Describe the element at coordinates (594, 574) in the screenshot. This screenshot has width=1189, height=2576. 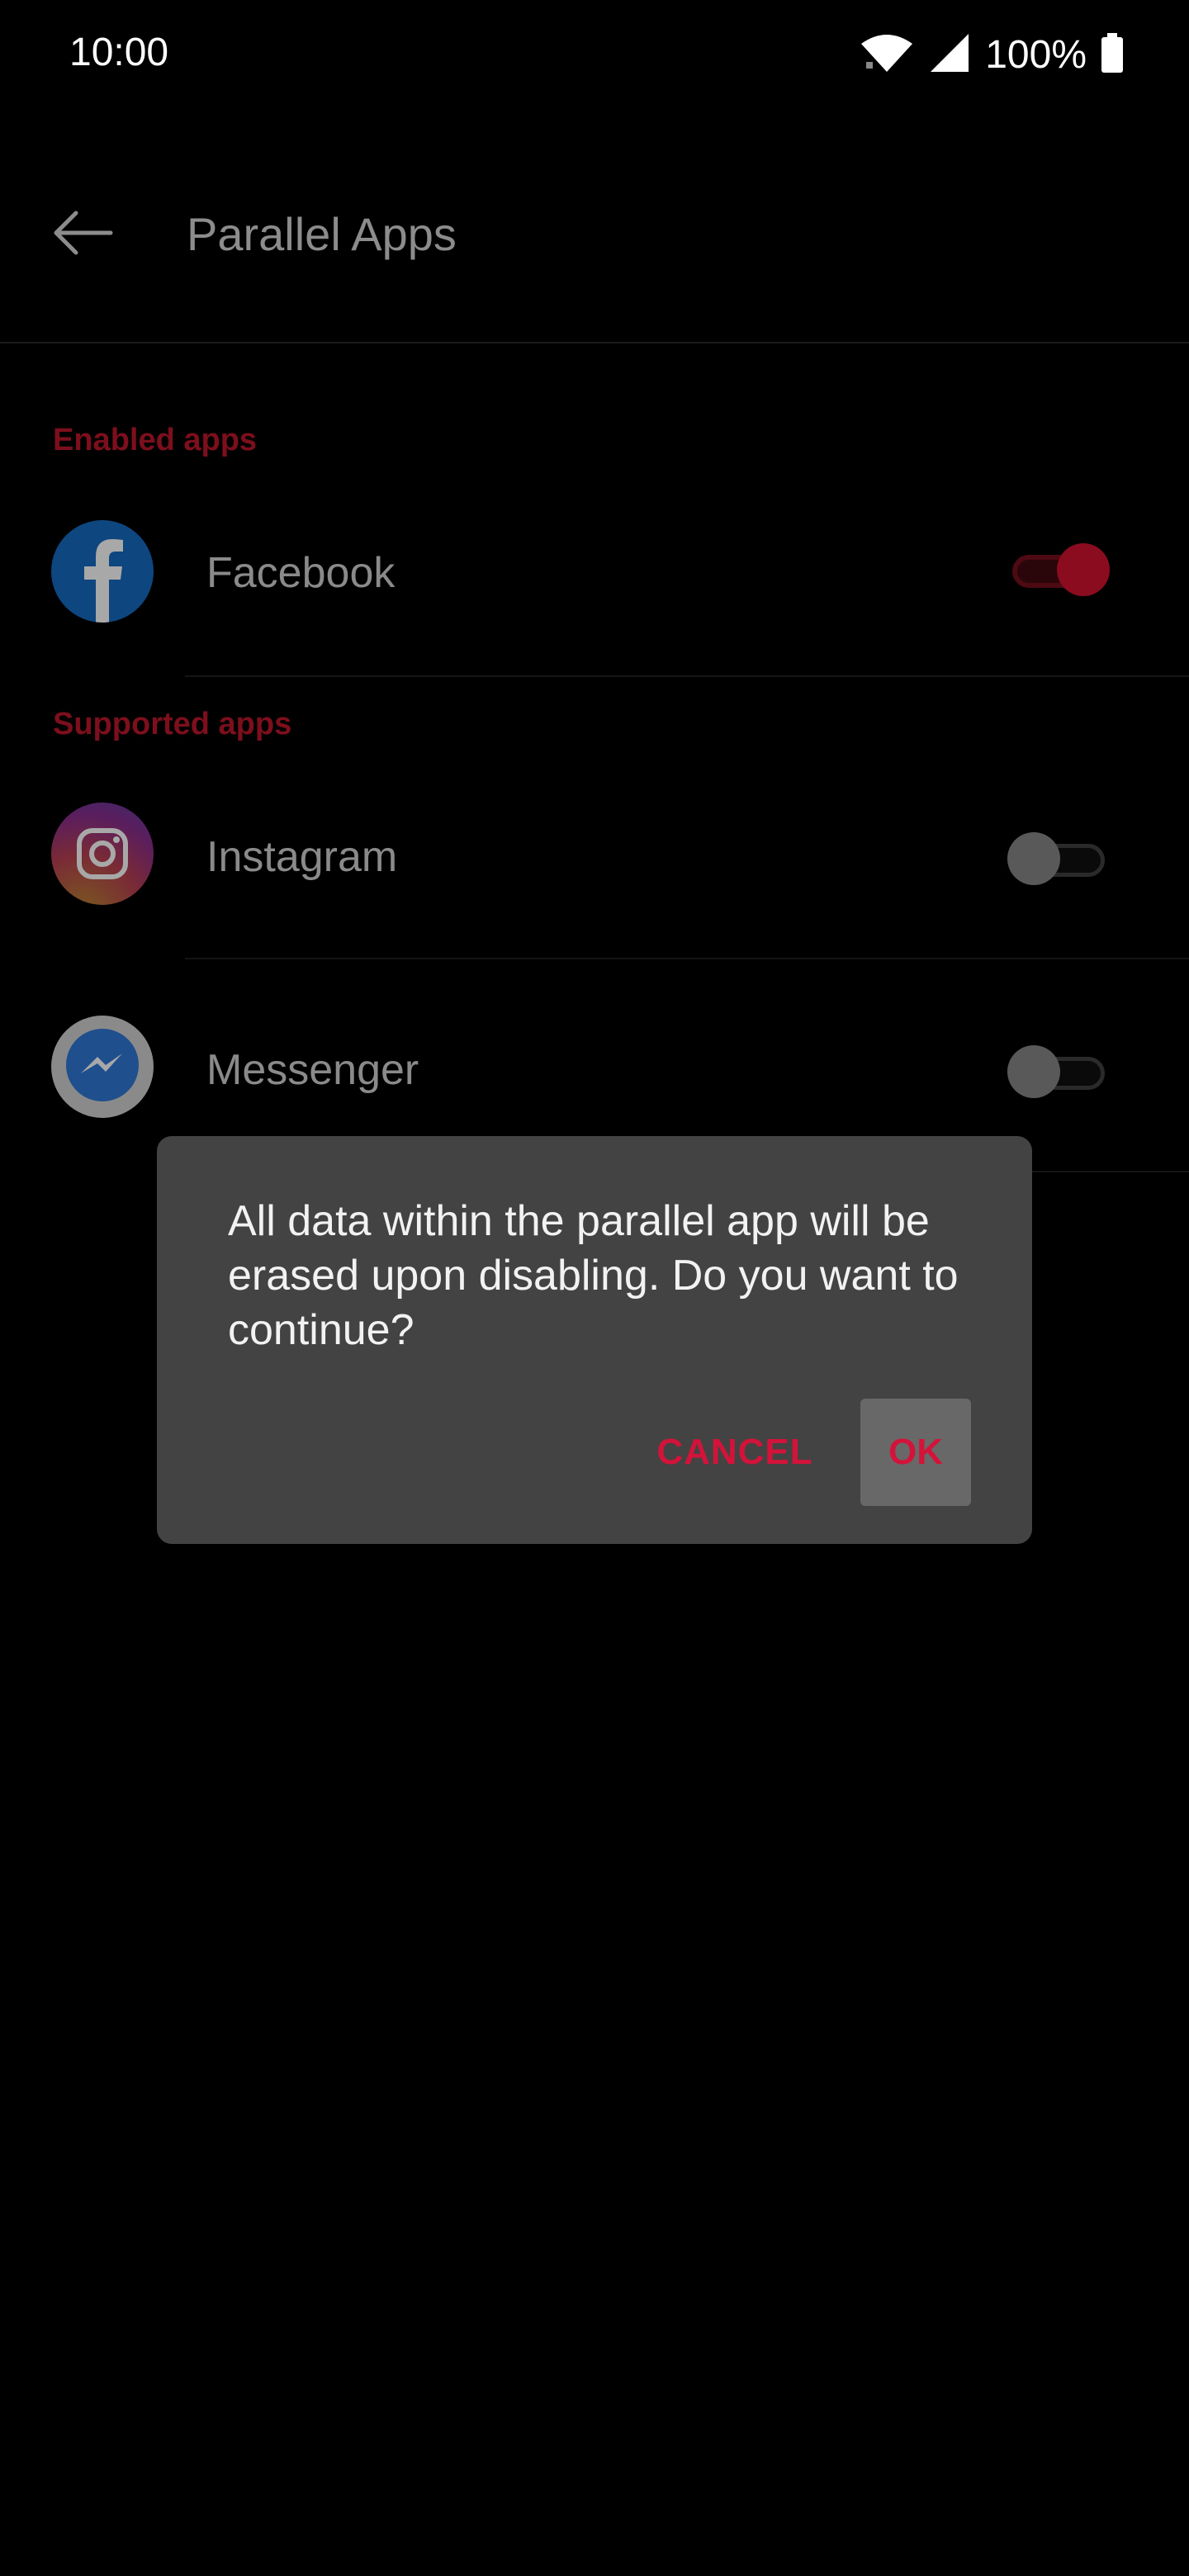
I see `list-item-facebook: Facebook` at that location.